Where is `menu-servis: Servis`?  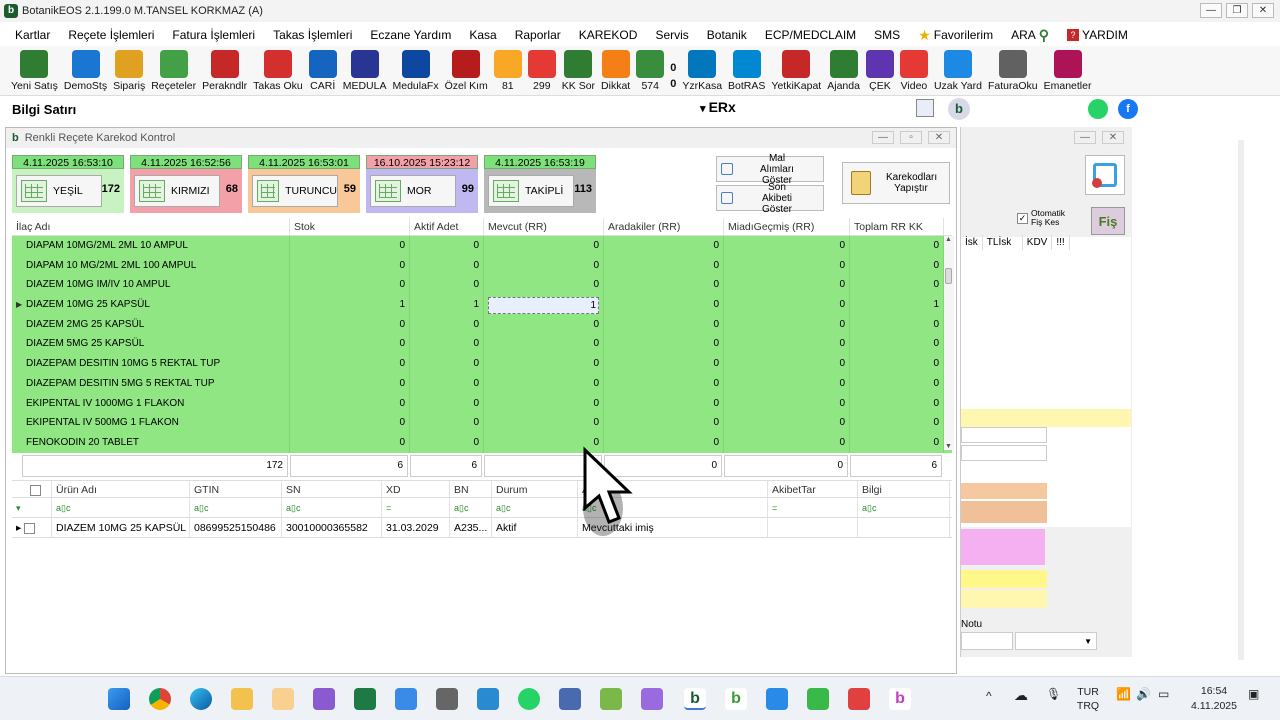 menu-servis: Servis is located at coordinates (671, 35).